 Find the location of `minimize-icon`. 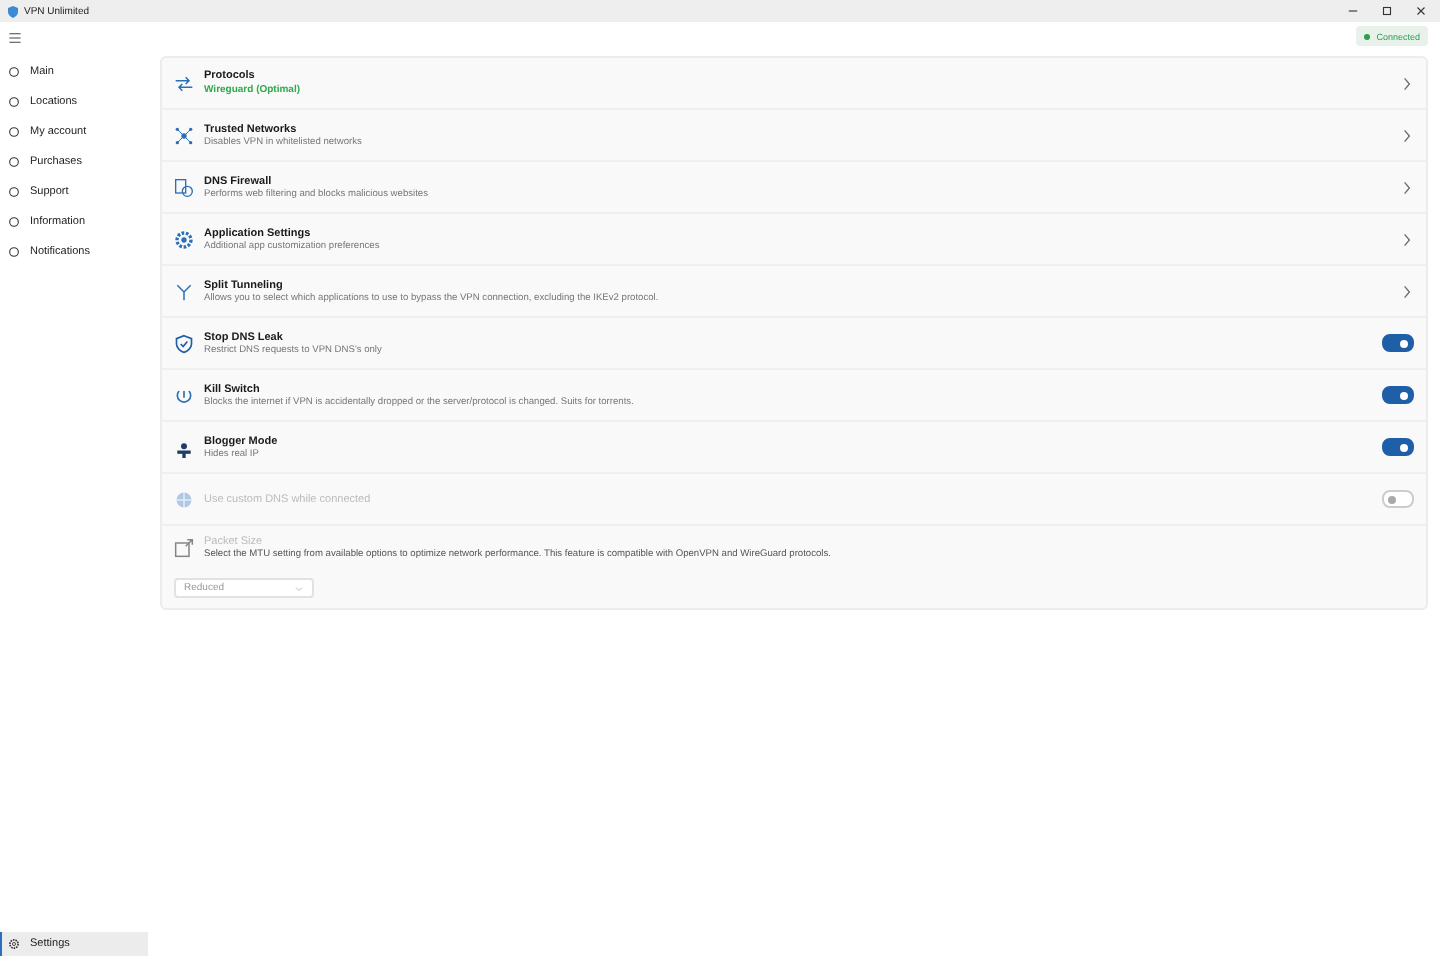

minimize-icon is located at coordinates (1353, 11).